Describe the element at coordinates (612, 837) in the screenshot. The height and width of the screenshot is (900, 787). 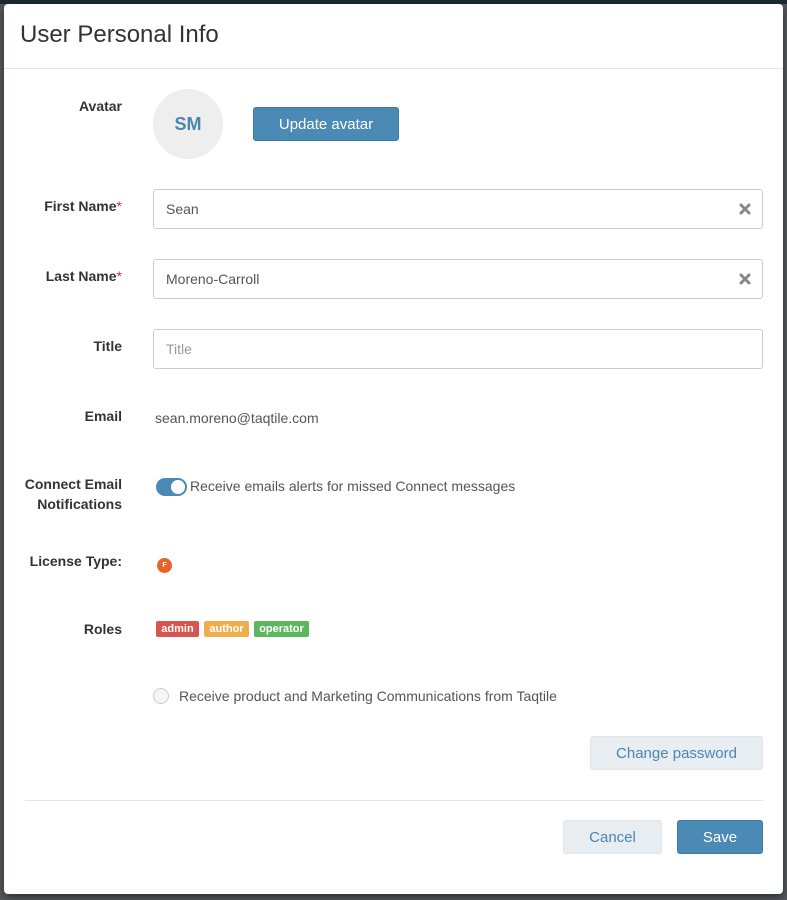
I see `cancel-button: Cancel` at that location.